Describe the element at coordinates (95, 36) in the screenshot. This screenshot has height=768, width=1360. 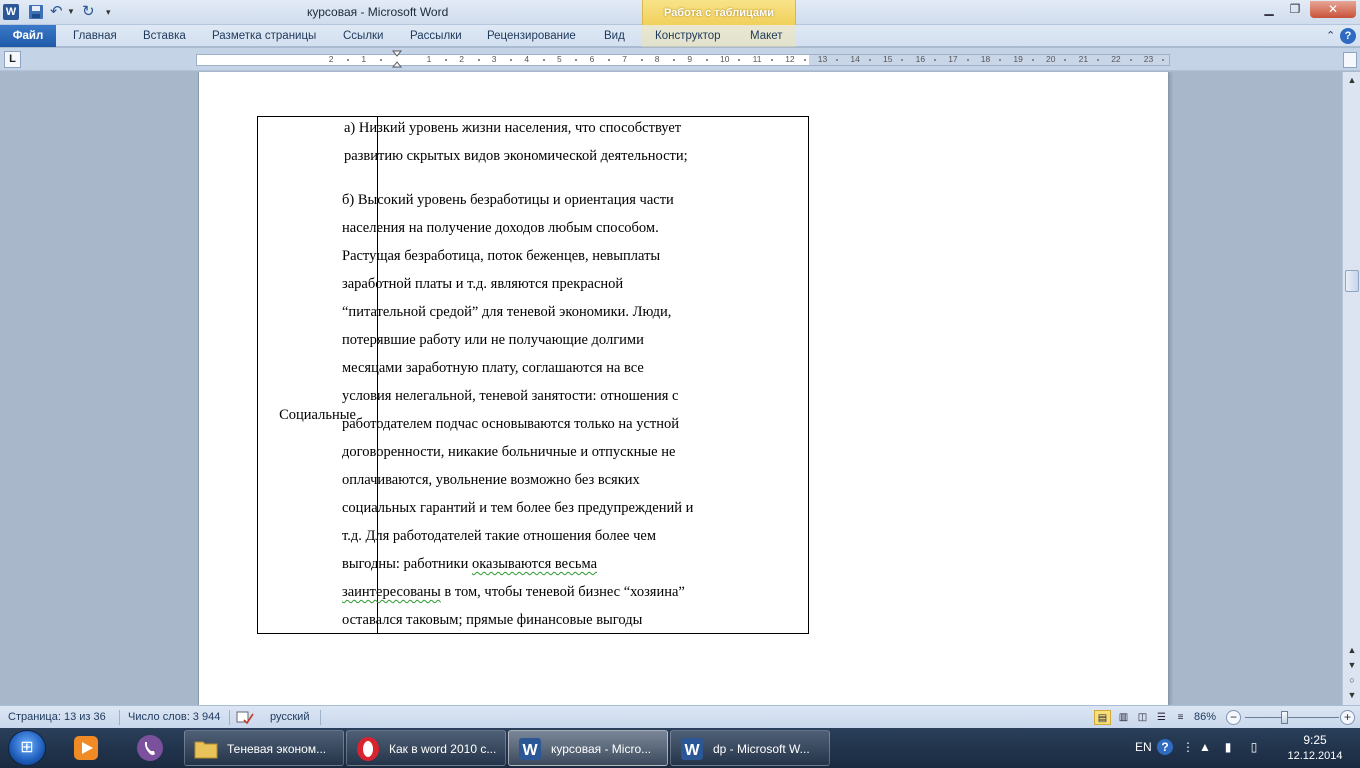
I see `tab-home: Главная` at that location.